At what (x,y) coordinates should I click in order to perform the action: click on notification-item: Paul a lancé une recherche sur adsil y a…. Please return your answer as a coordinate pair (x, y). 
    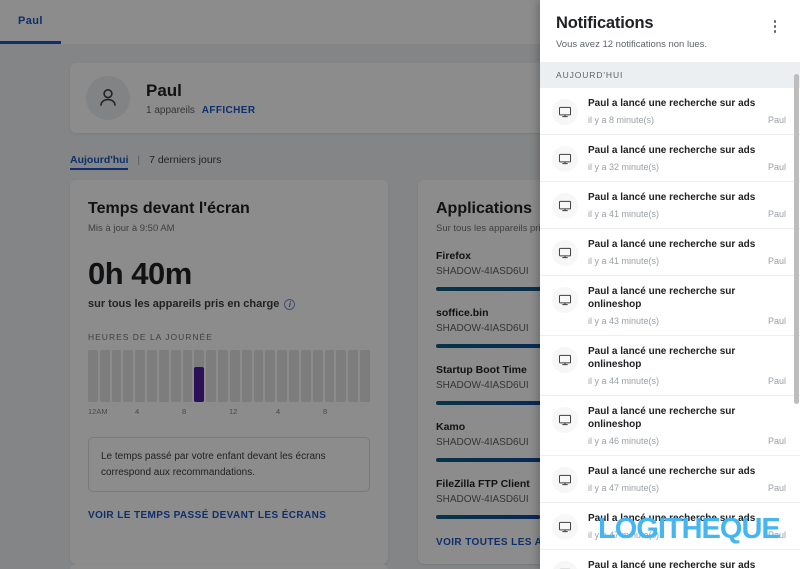
    Looking at the image, I should click on (670, 559).